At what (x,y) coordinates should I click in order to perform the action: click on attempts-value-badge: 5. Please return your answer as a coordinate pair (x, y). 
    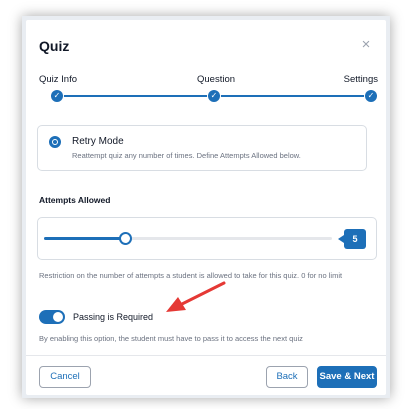
    Looking at the image, I should click on (352, 239).